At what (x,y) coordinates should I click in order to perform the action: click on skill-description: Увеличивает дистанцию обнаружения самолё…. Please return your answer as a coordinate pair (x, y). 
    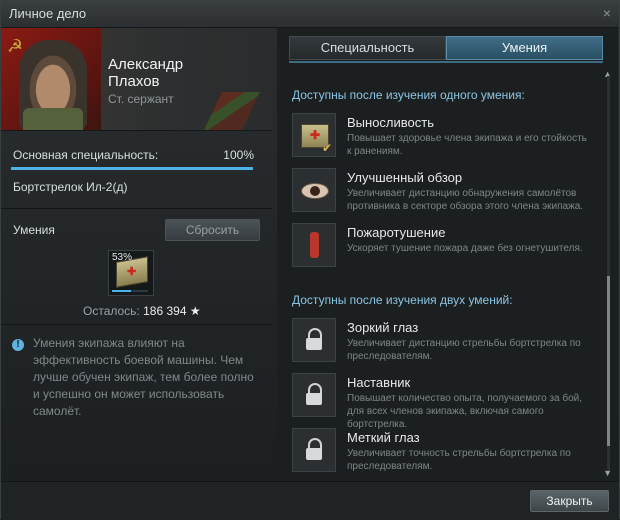
    Looking at the image, I should click on (465, 200).